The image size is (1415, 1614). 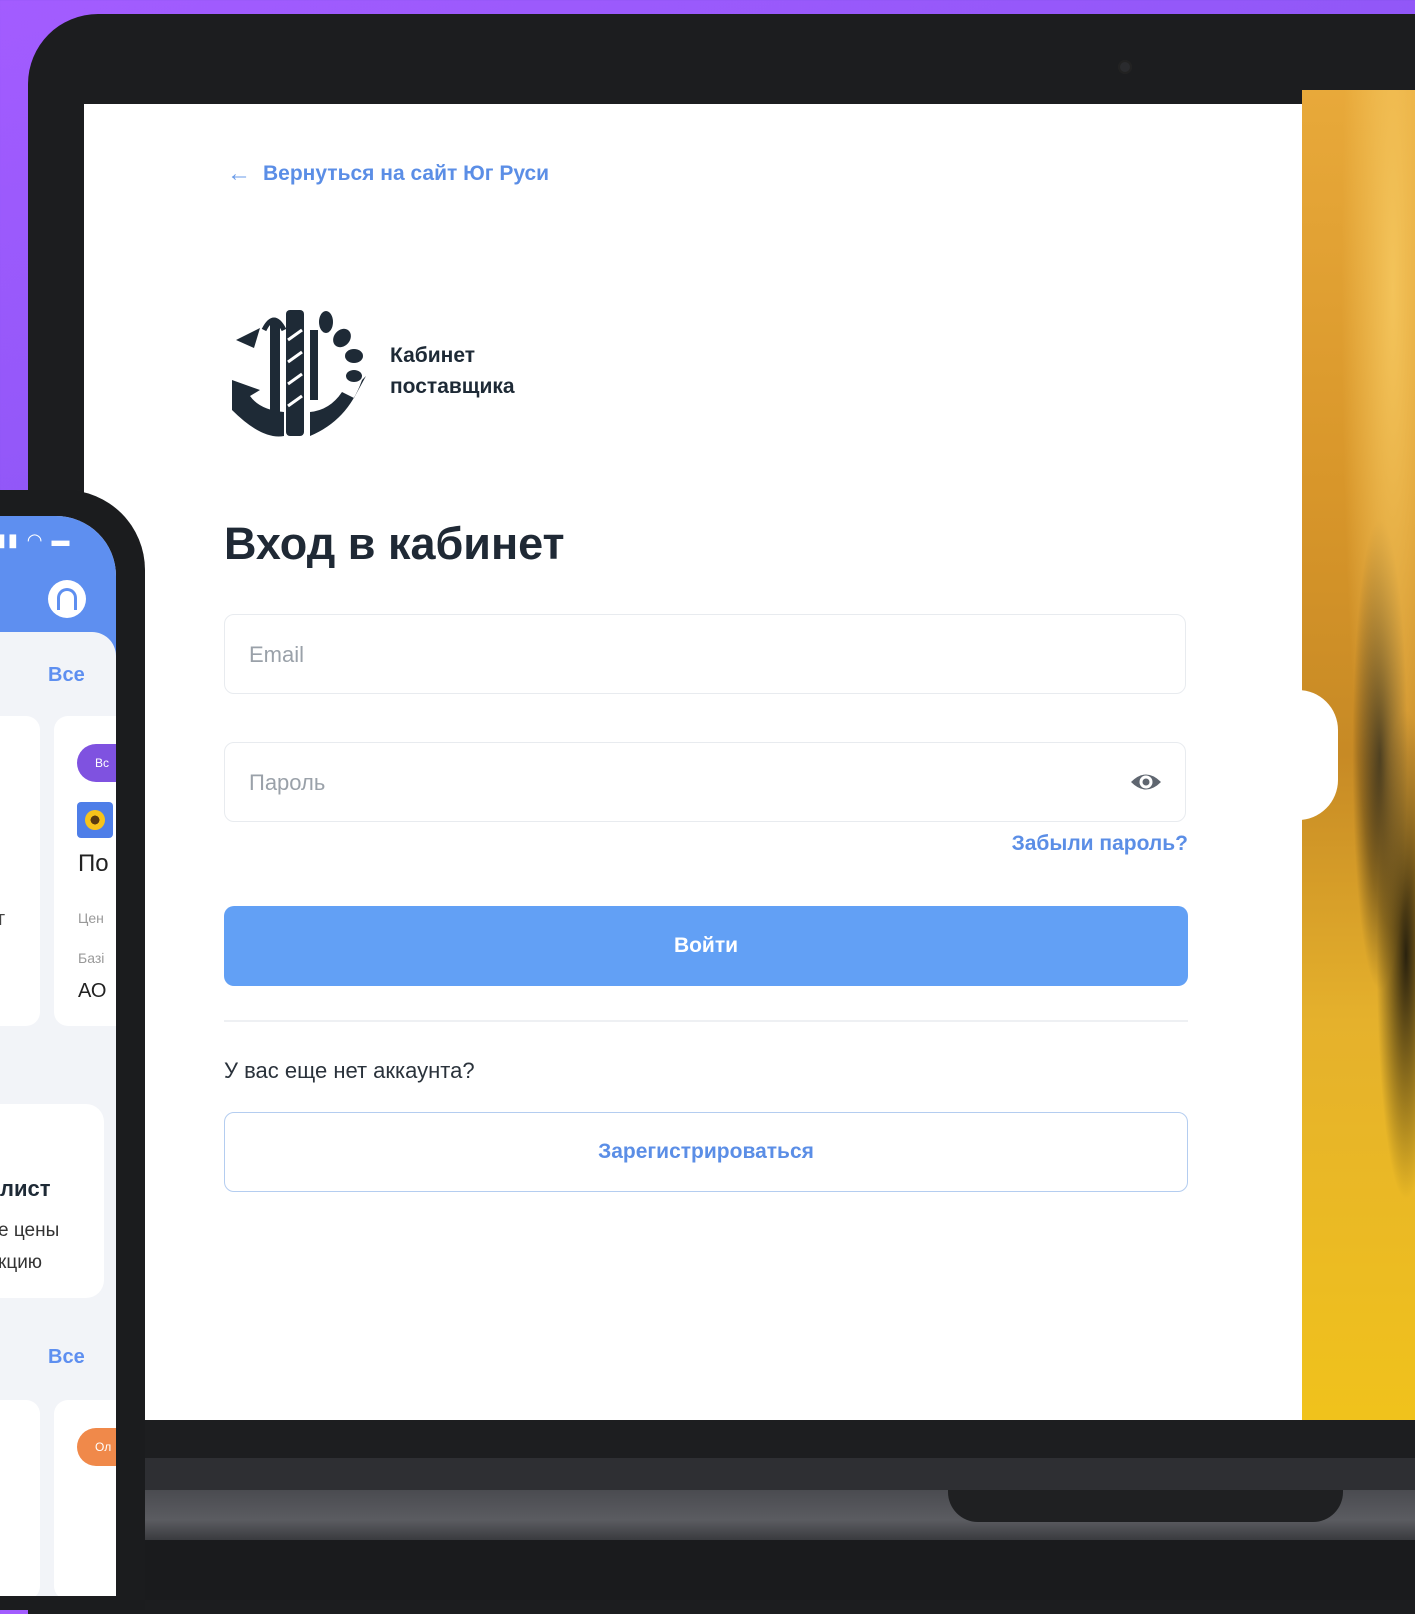 I want to click on email-field, so click(x=705, y=654).